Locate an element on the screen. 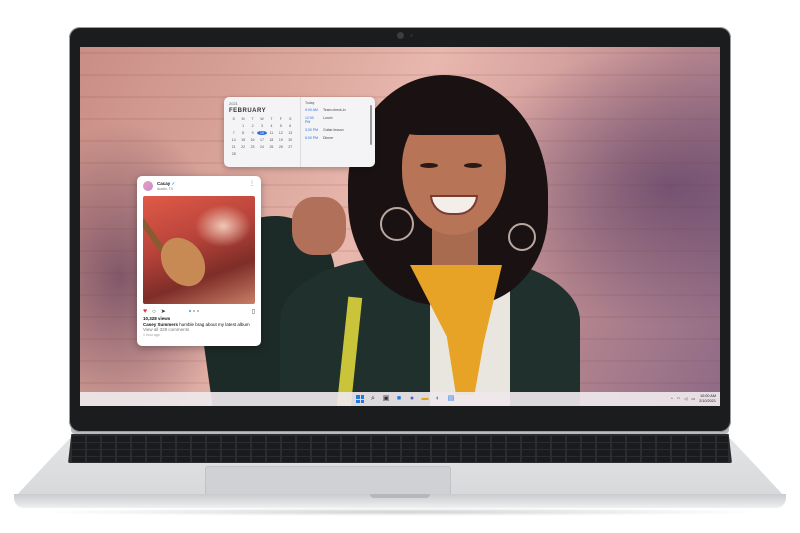 Image resolution: width=800 pixels, height=533 pixels. event-time: 12:00 PM is located at coordinates (309, 120).